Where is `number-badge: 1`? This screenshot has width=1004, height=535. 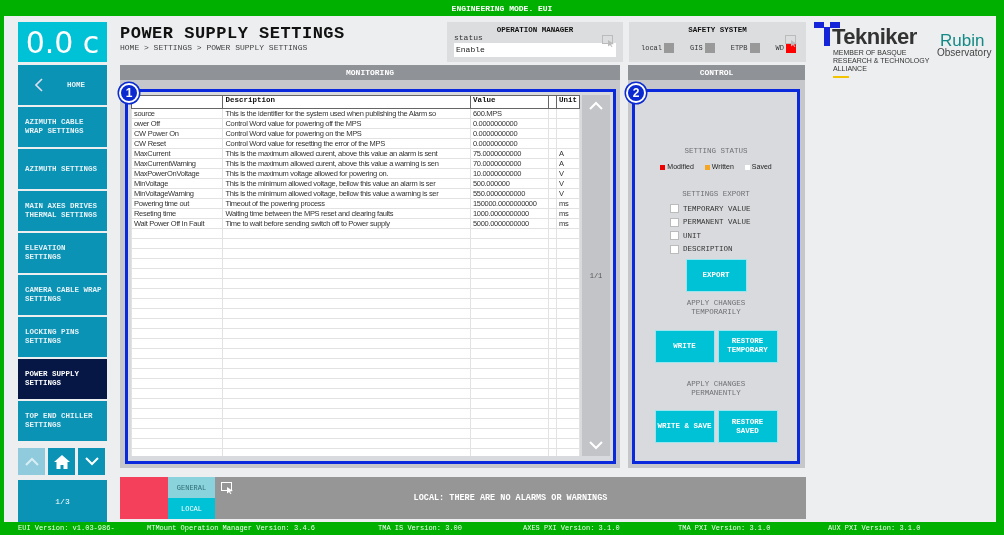 number-badge: 1 is located at coordinates (129, 93).